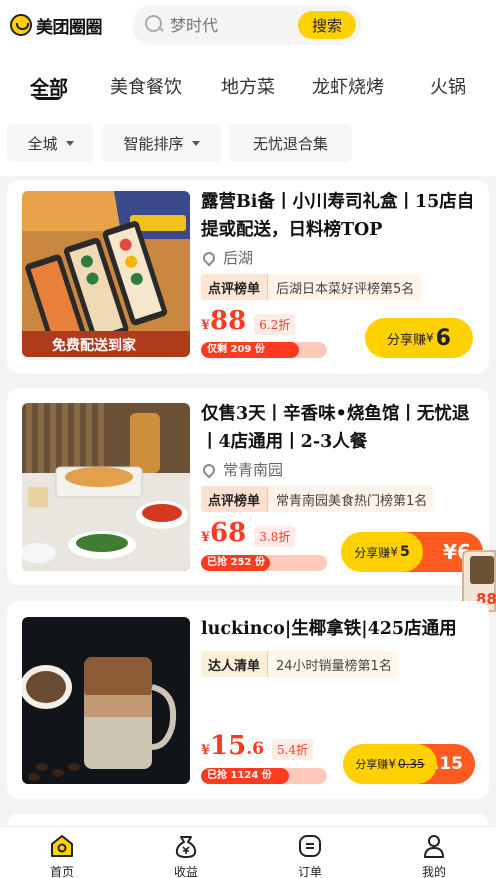 The width and height of the screenshot is (496, 878). Describe the element at coordinates (248, 86) in the screenshot. I see `tab-local-cuisine: 地方菜` at that location.